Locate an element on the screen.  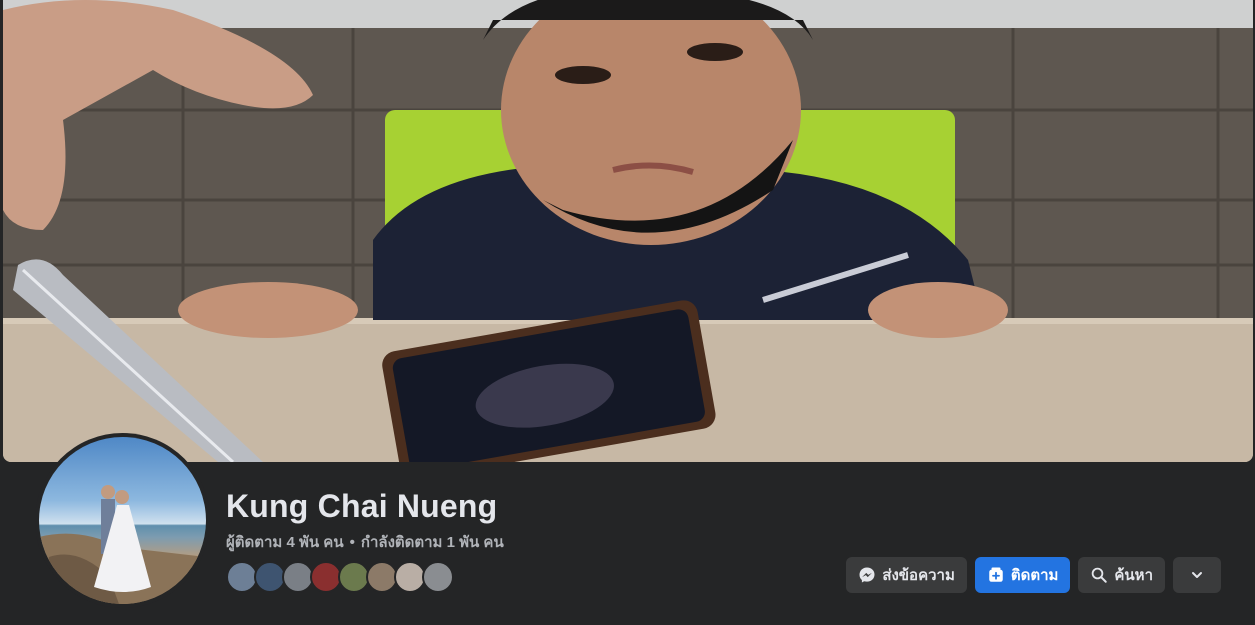
follow-plus-icon is located at coordinates (996, 575).